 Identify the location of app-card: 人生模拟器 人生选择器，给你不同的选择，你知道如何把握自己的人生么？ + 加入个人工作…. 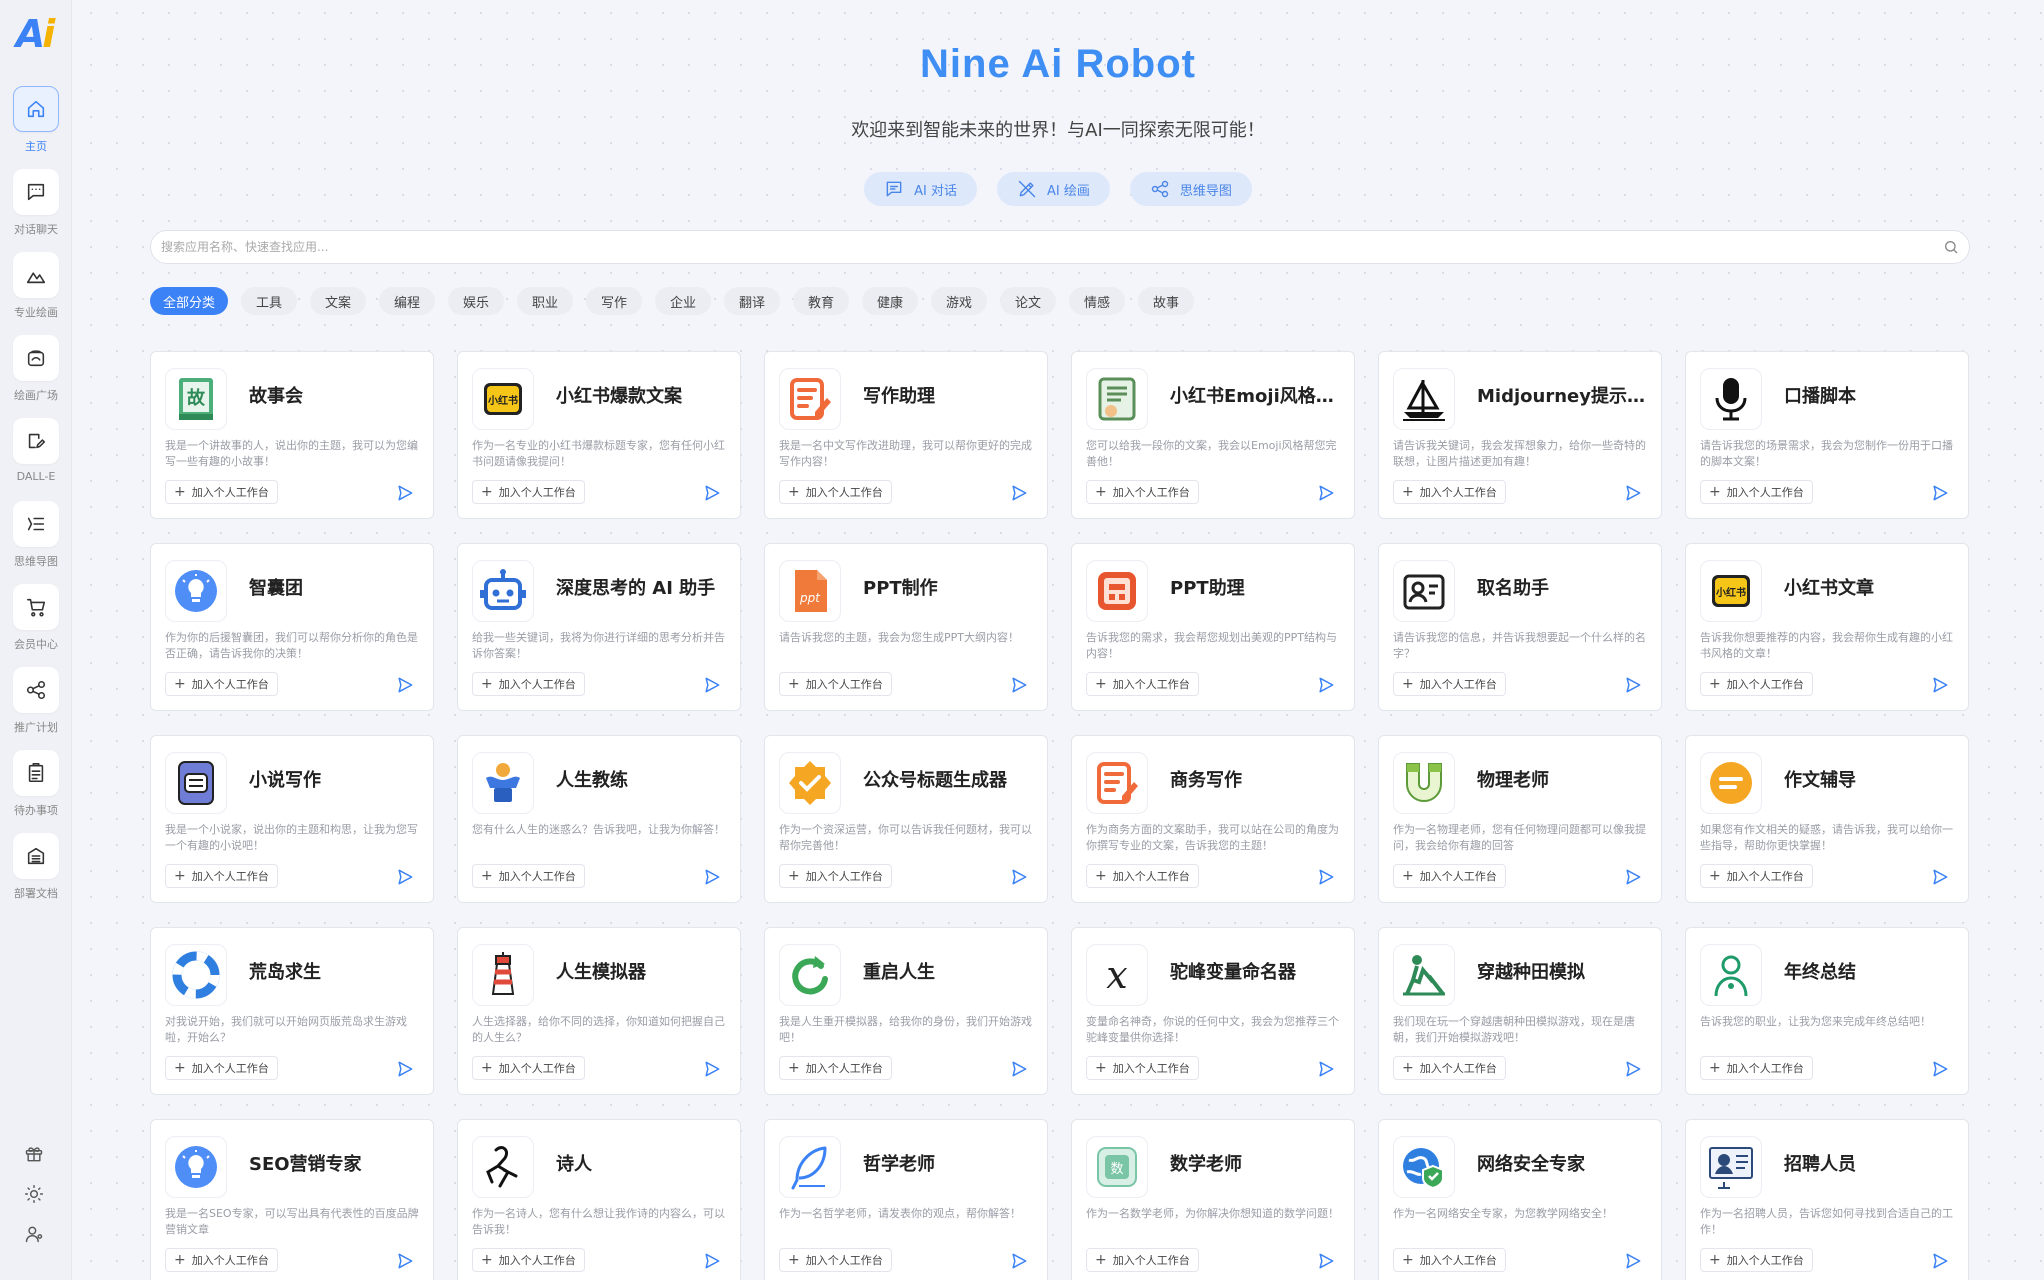
(599, 1011).